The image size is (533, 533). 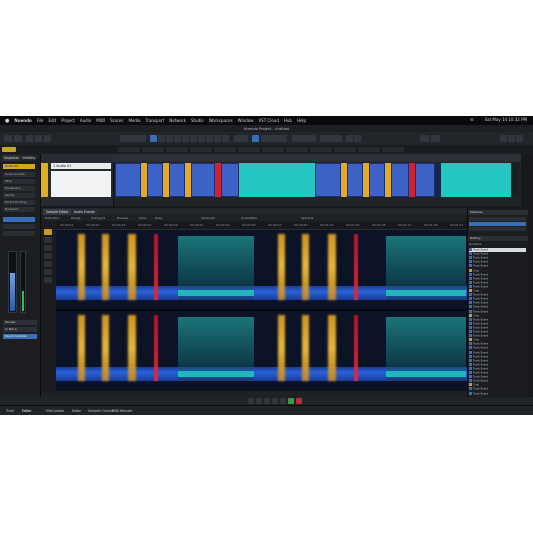 What do you see at coordinates (331, 138) in the screenshot?
I see `musical-mode-select` at bounding box center [331, 138].